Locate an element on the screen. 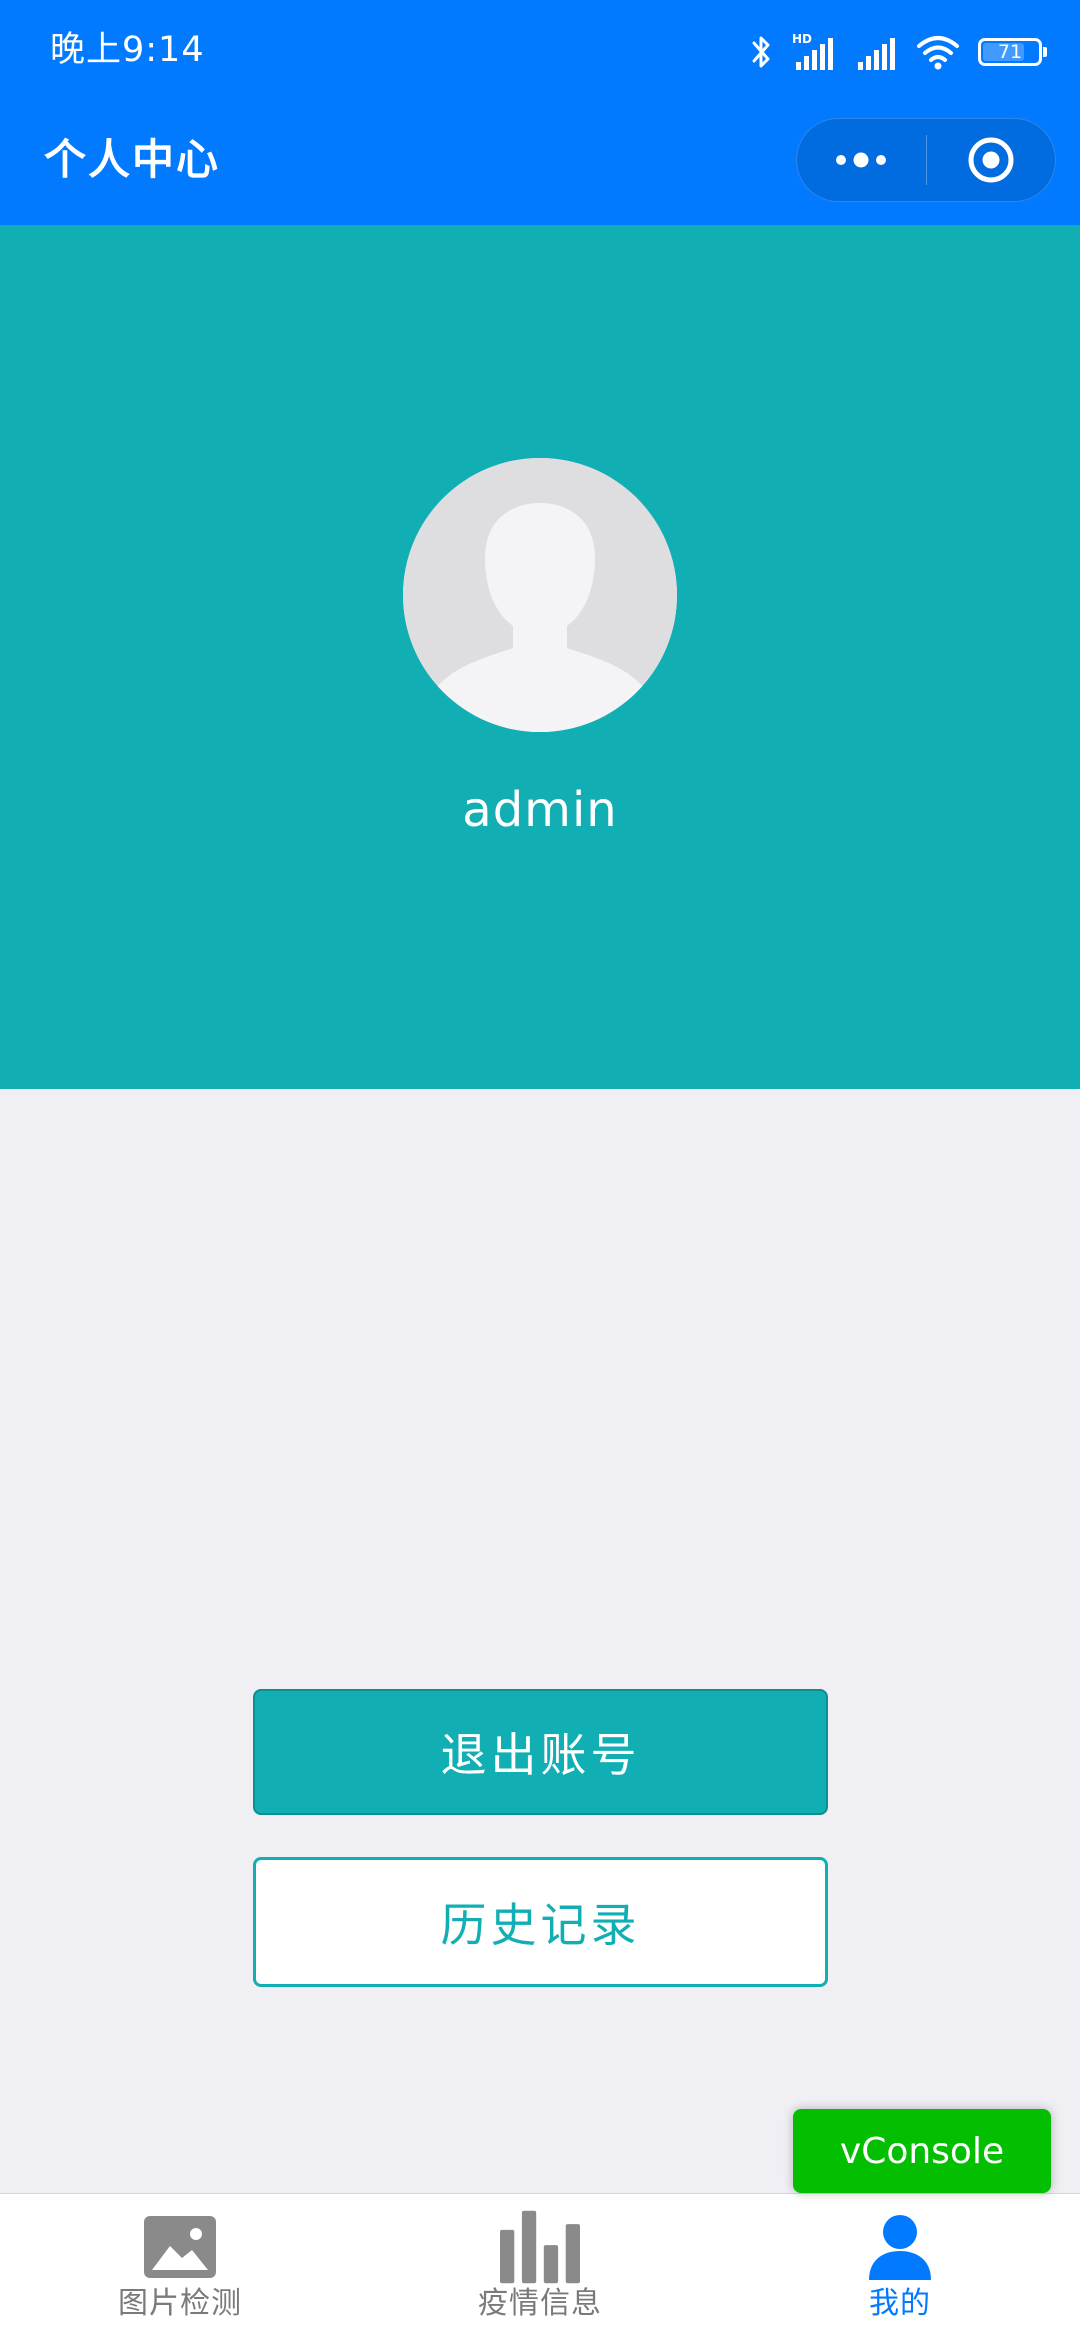 The height and width of the screenshot is (2340, 1080). image-icon is located at coordinates (180, 2247).